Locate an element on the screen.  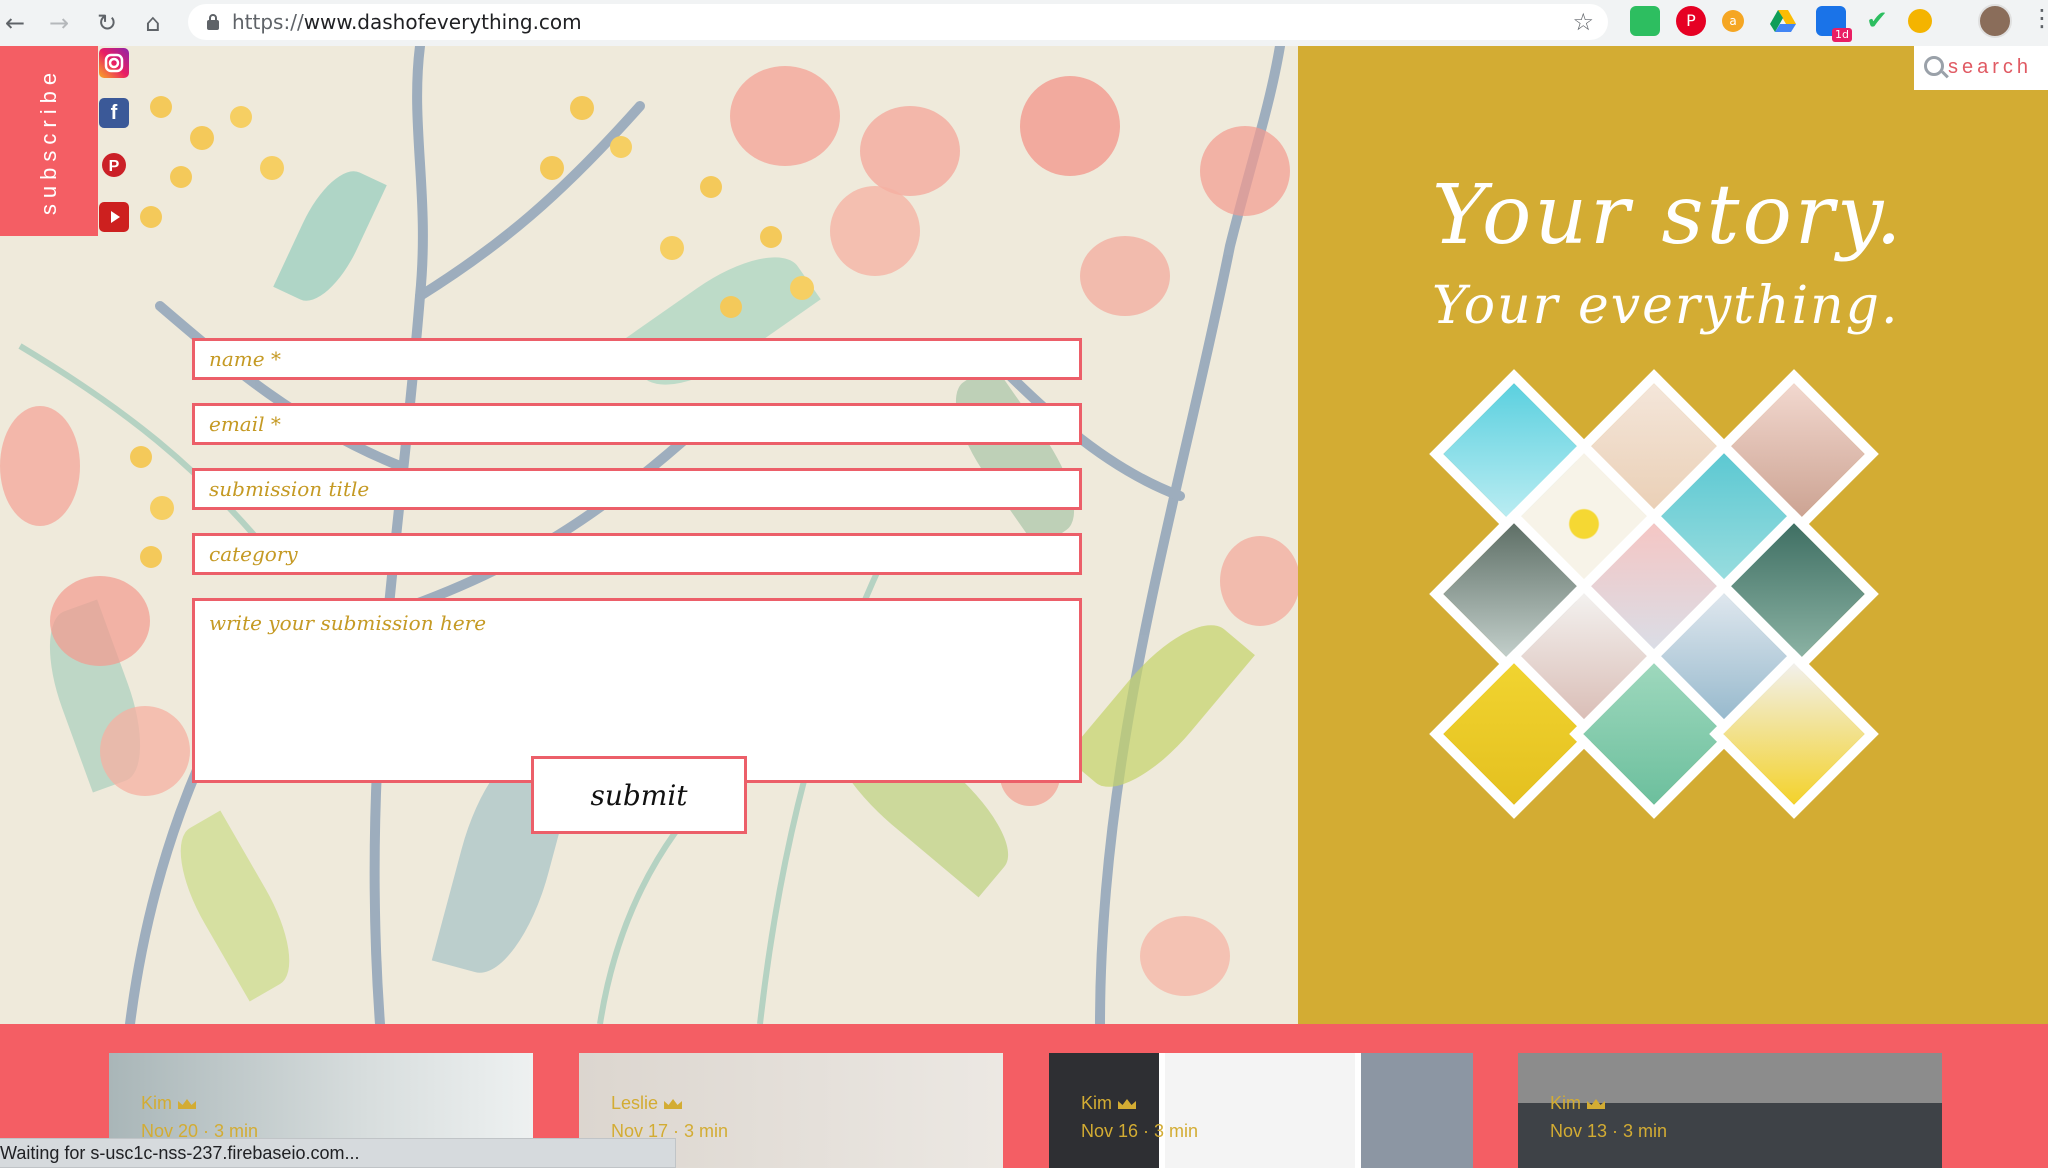
email-input is located at coordinates (637, 424).